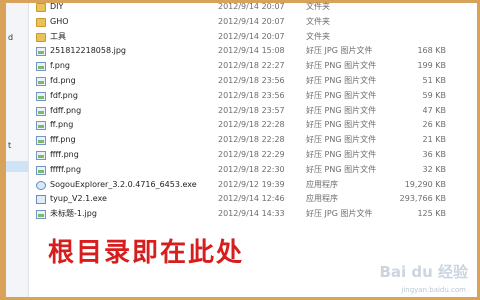 The height and width of the screenshot is (300, 480). I want to click on file-date: 2012/9/18 23:57, so click(251, 110).